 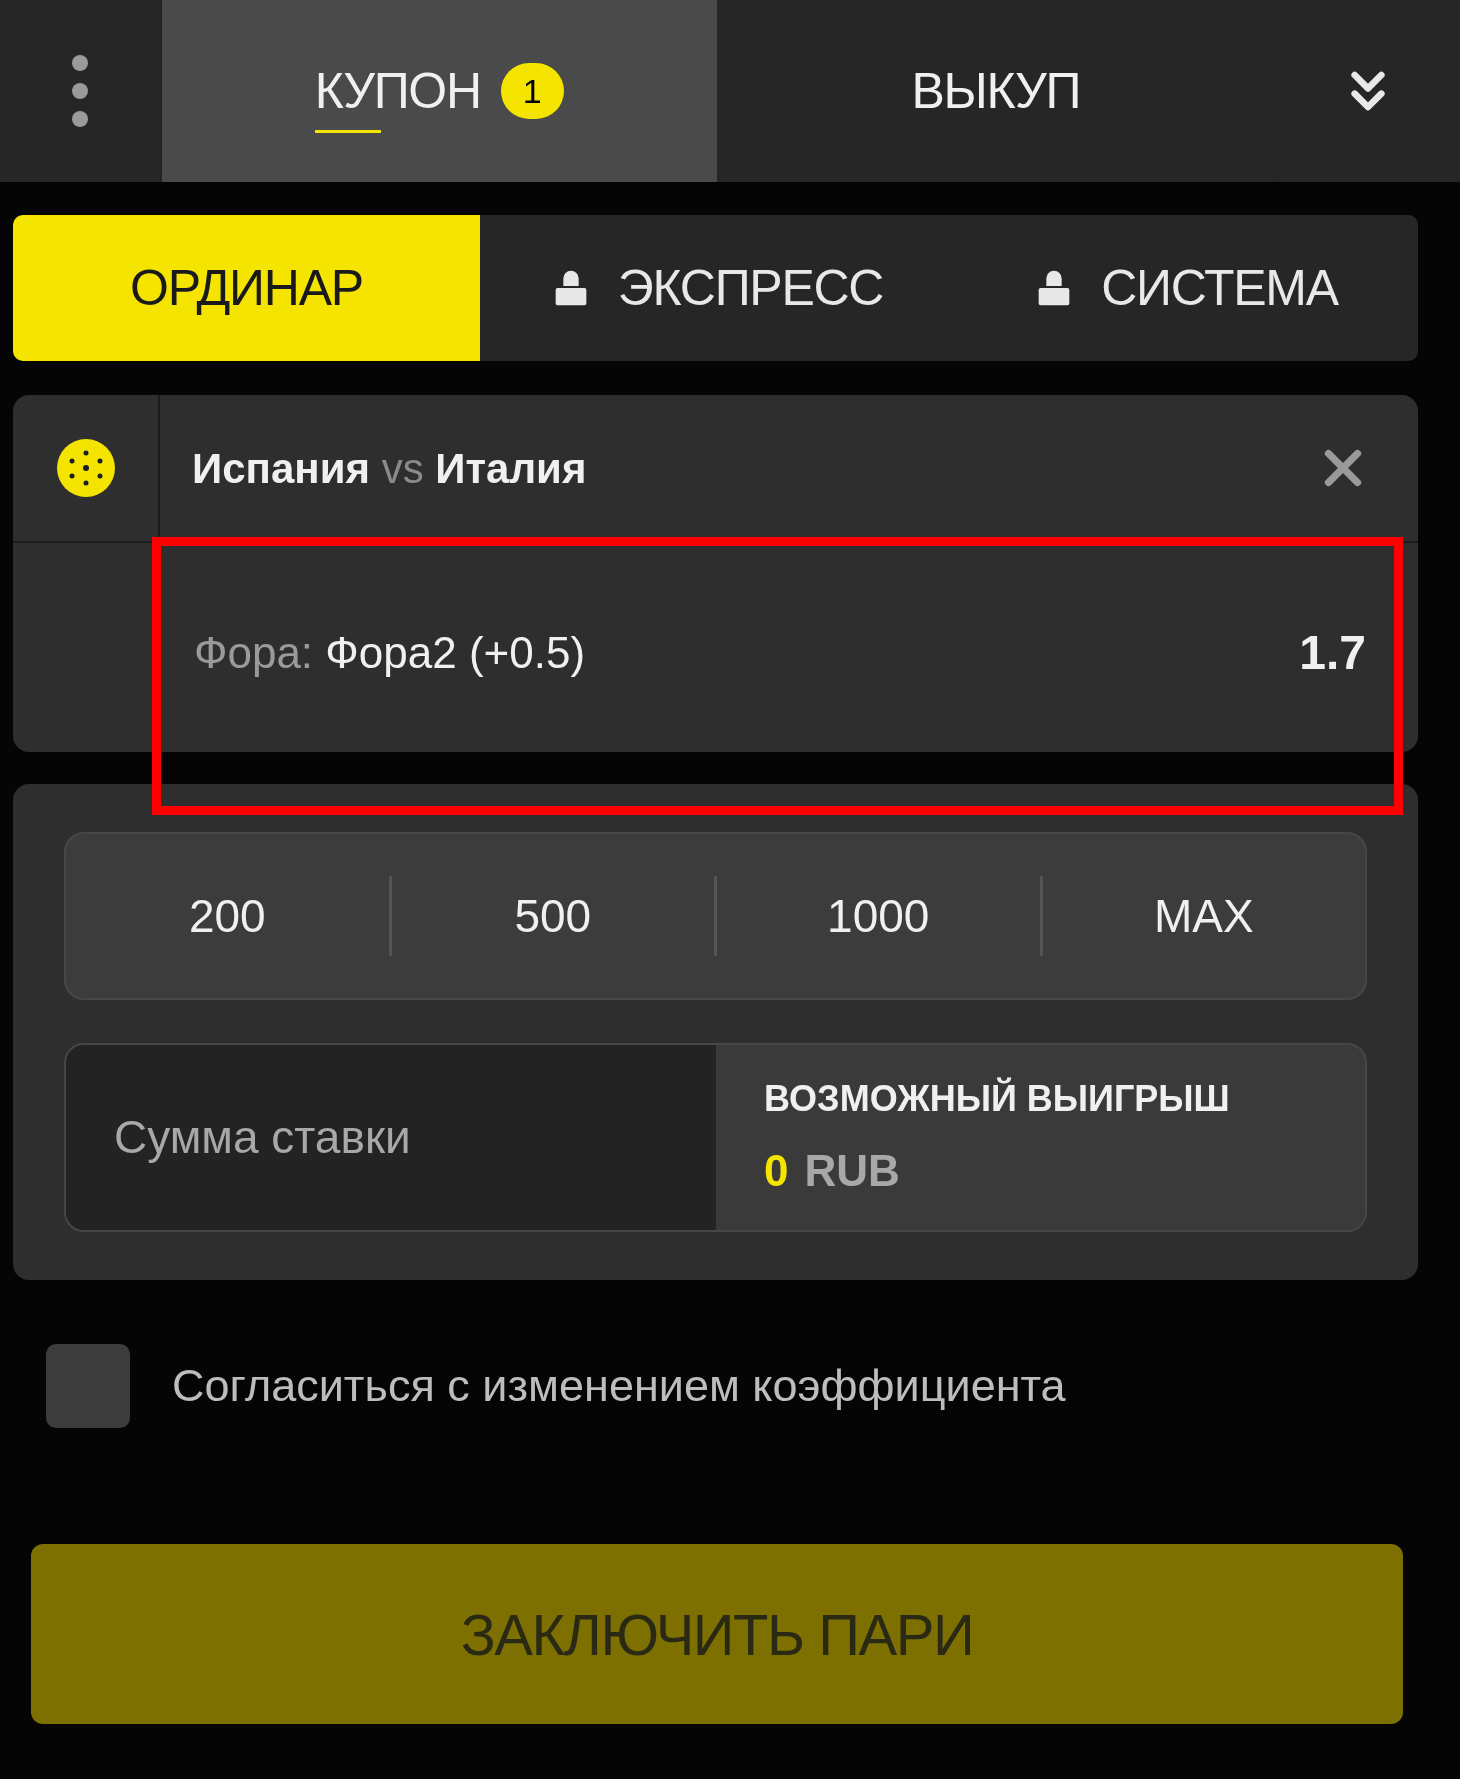 I want to click on football-icon, so click(x=85, y=468).